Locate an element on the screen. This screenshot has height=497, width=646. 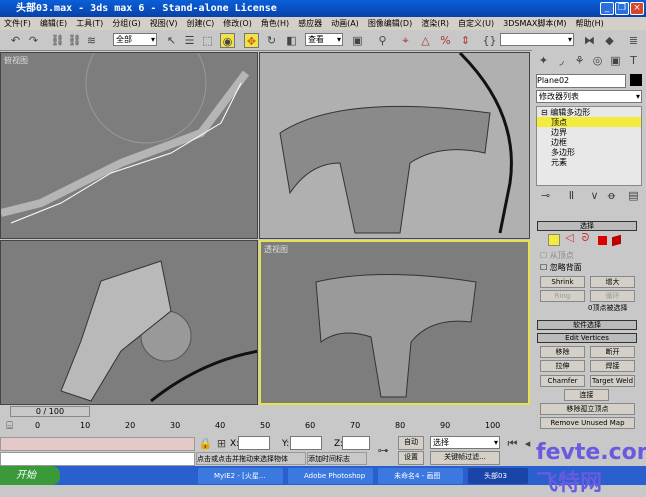
move-icon: ✥ is located at coordinates (251, 40).